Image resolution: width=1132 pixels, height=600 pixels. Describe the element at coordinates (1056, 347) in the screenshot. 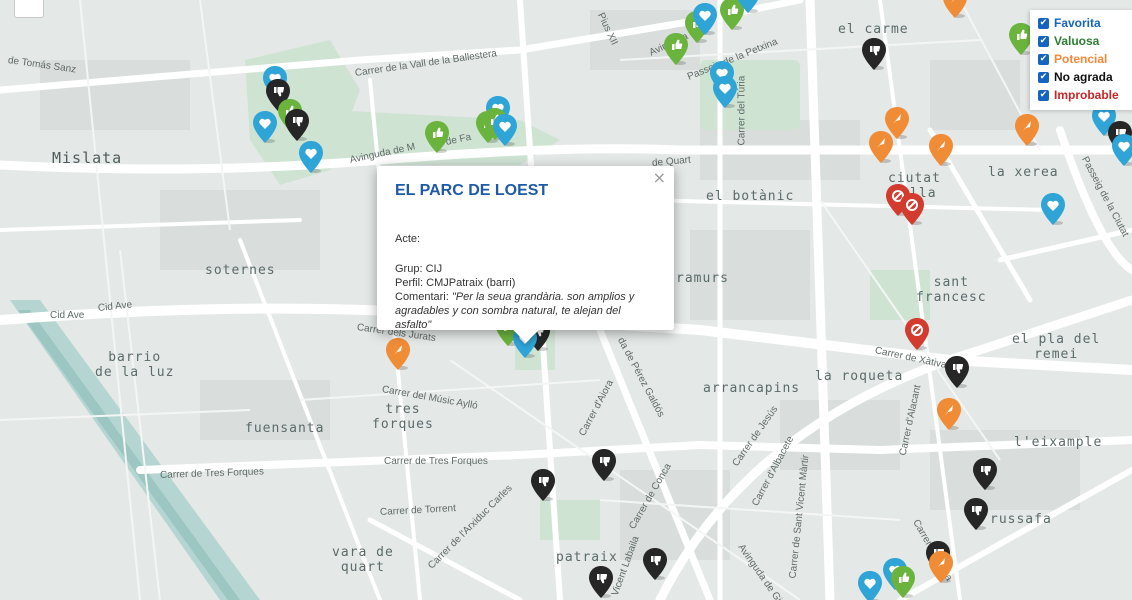

I see `label-el-pla-del-remei: el pla del remei` at that location.